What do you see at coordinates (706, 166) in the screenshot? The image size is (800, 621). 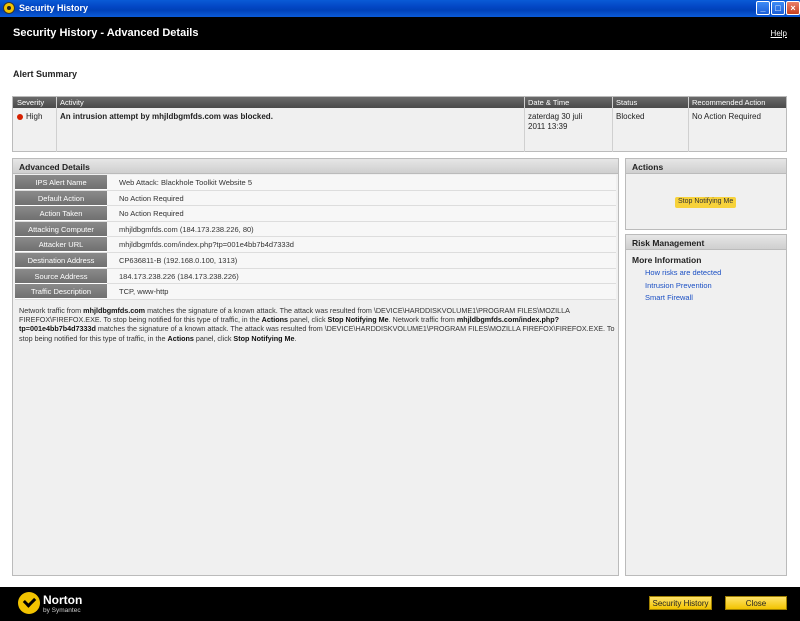 I see `actions-title: Actions` at bounding box center [706, 166].